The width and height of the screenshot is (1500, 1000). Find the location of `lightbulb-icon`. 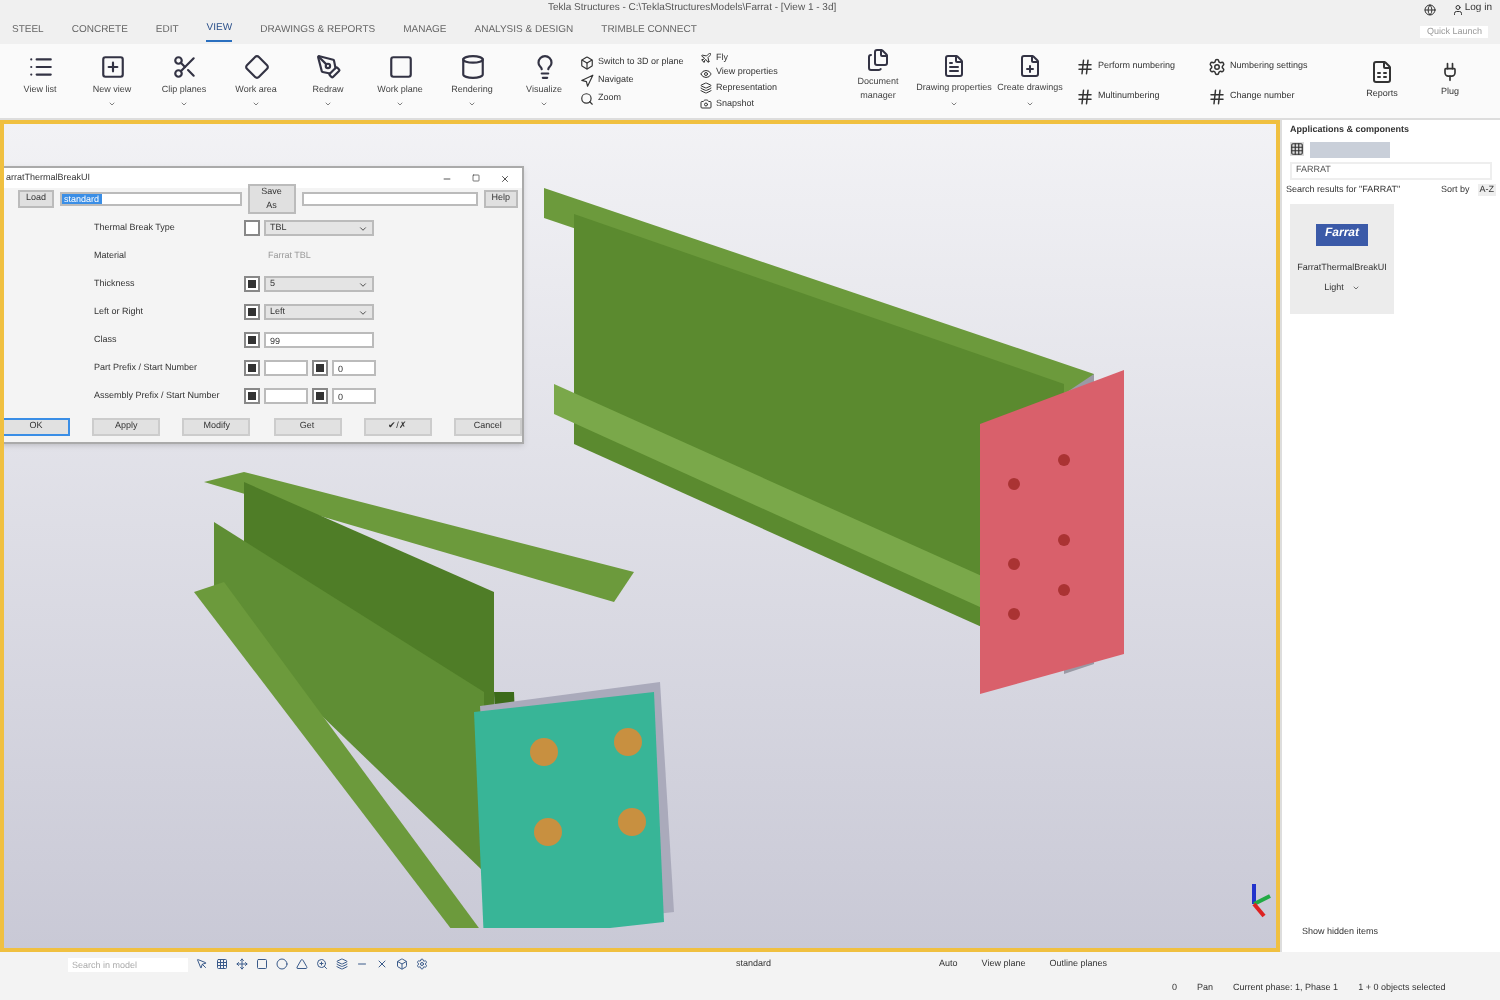

lightbulb-icon is located at coordinates (544, 66).